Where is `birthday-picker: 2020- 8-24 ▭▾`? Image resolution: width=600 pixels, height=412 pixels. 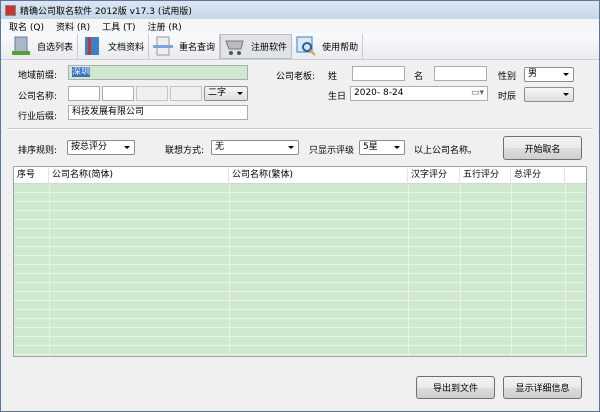
birthday-picker: 2020- 8-24 ▭▾ is located at coordinates (419, 93).